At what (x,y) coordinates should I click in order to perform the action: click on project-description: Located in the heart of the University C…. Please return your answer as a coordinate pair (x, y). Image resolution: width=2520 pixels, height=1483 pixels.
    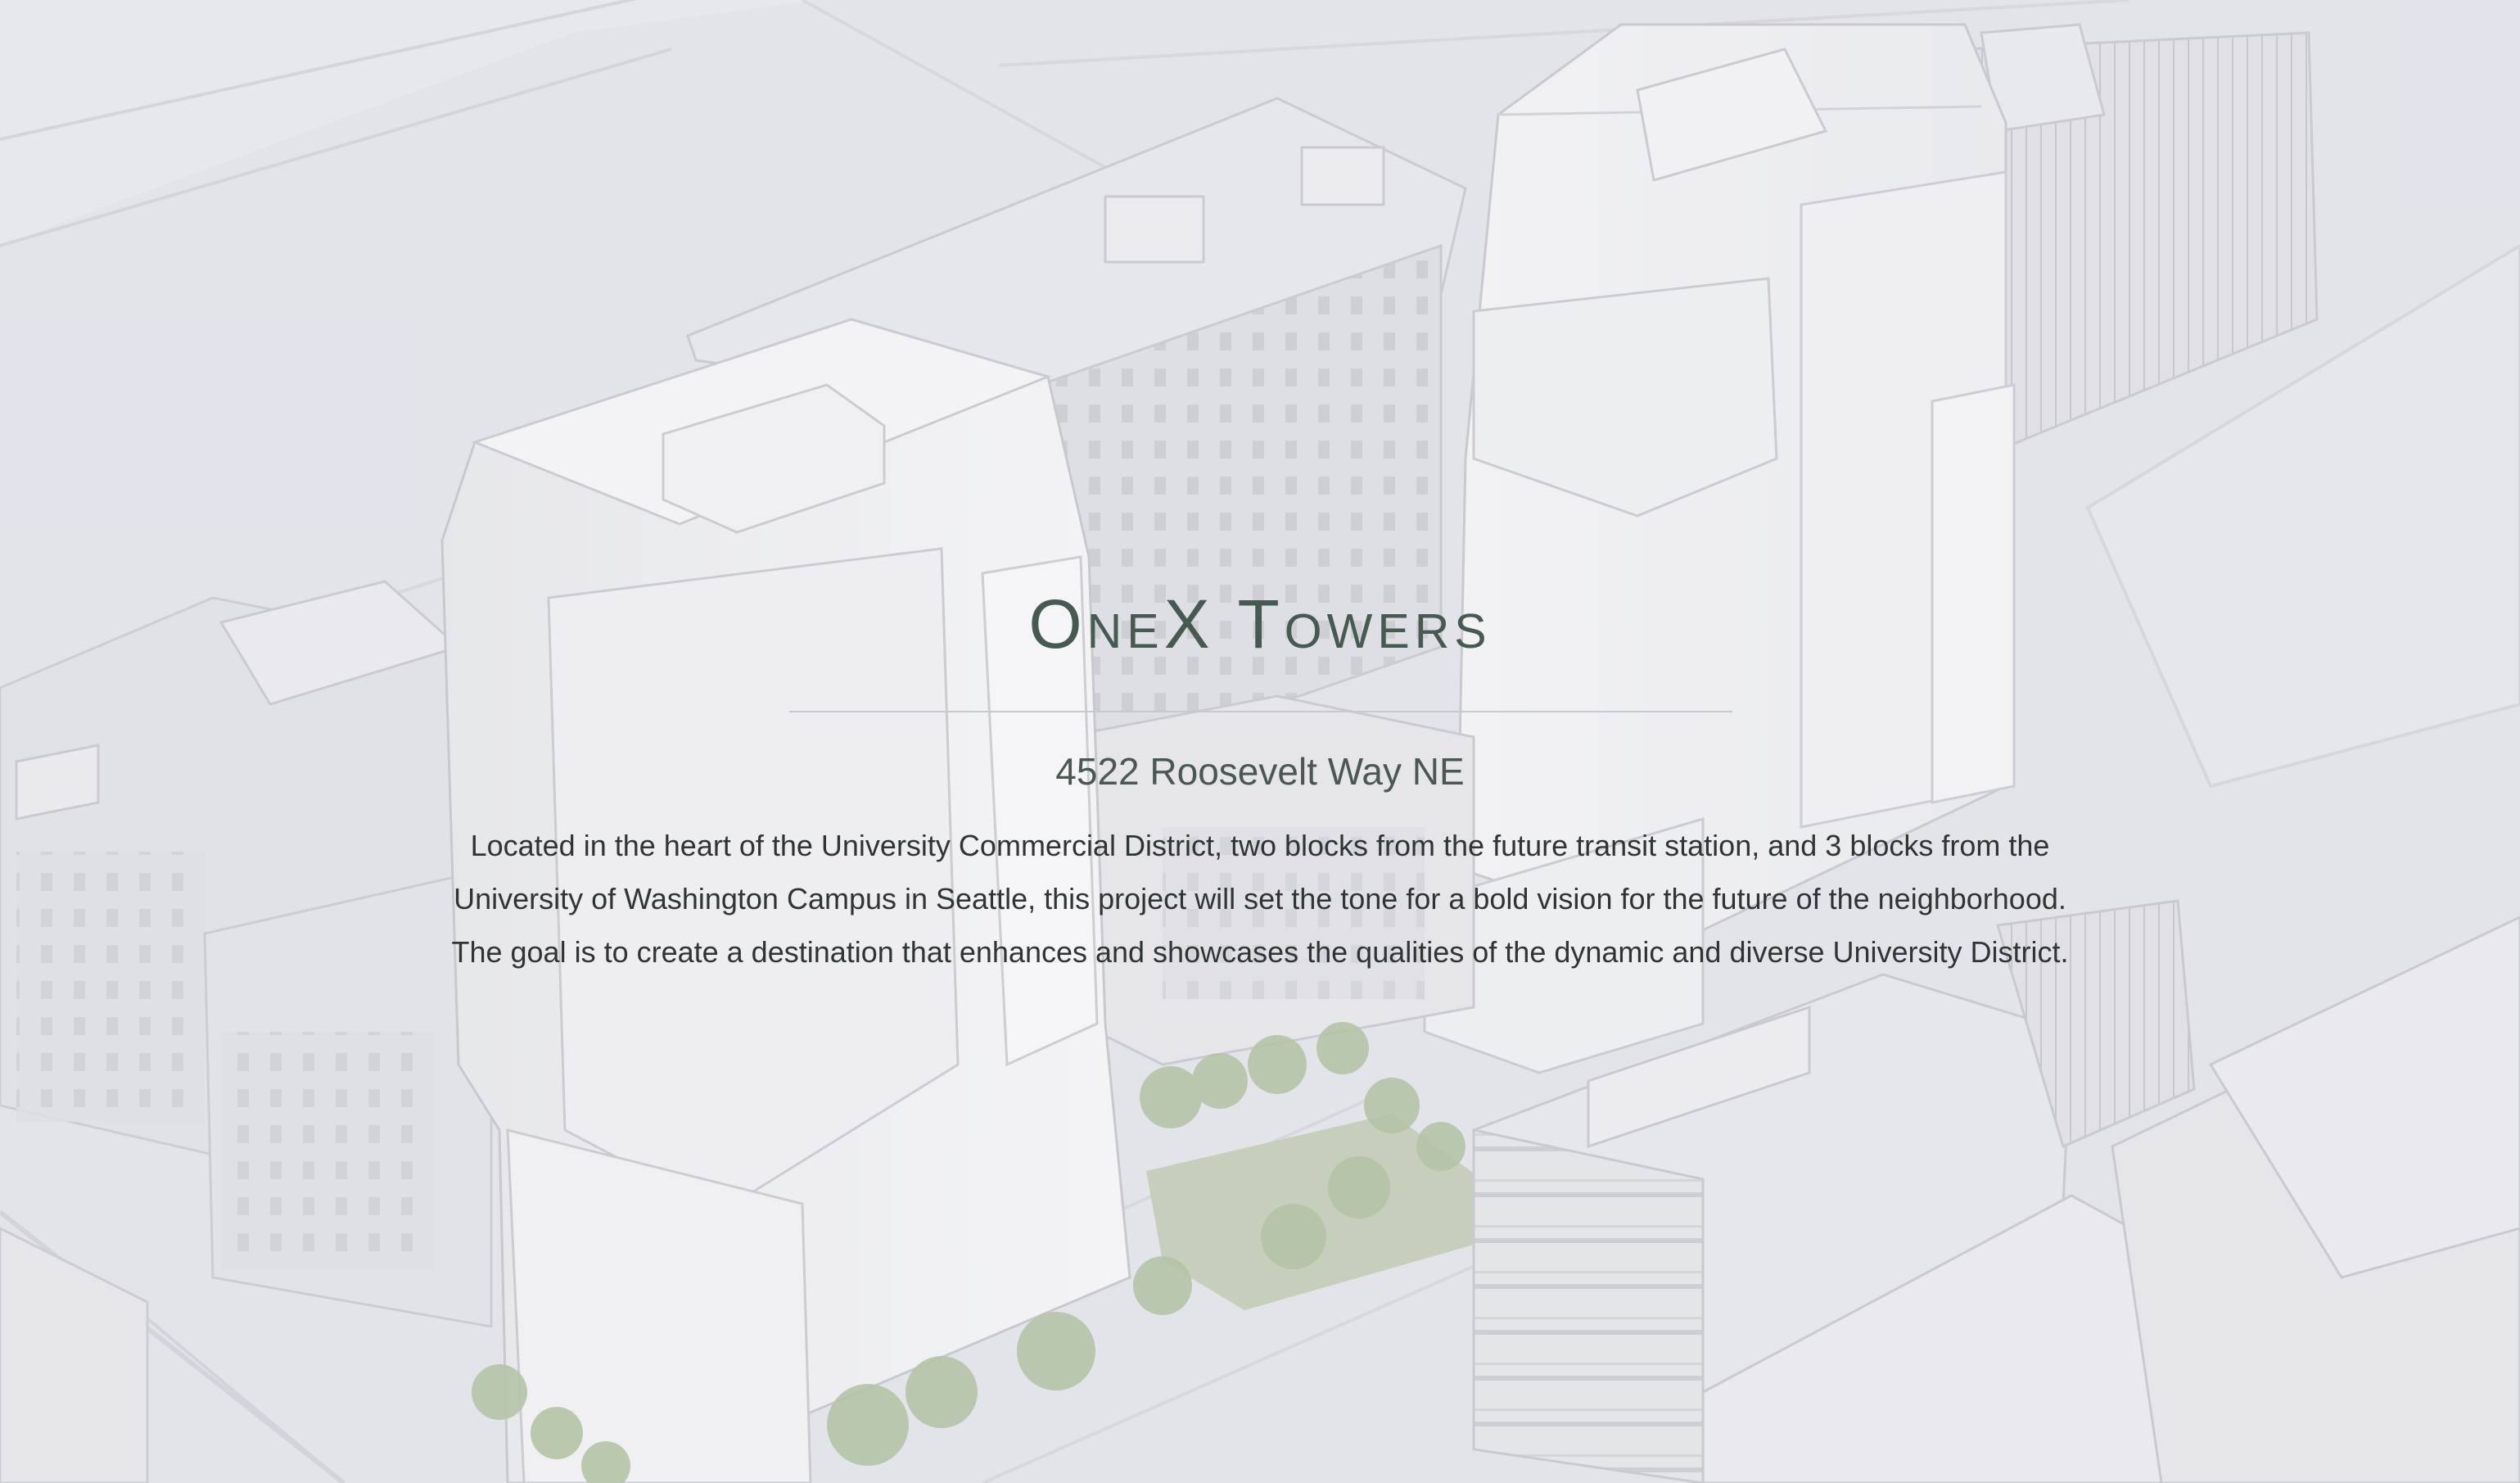
    Looking at the image, I should click on (1260, 899).